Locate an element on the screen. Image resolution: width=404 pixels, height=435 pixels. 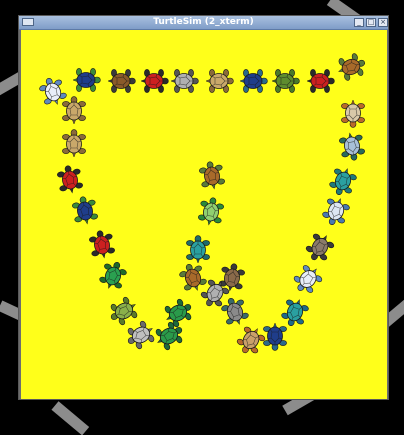
title-bar: TurtleSim (2_xterm) _ □ × is located at coordinates (203, 23).